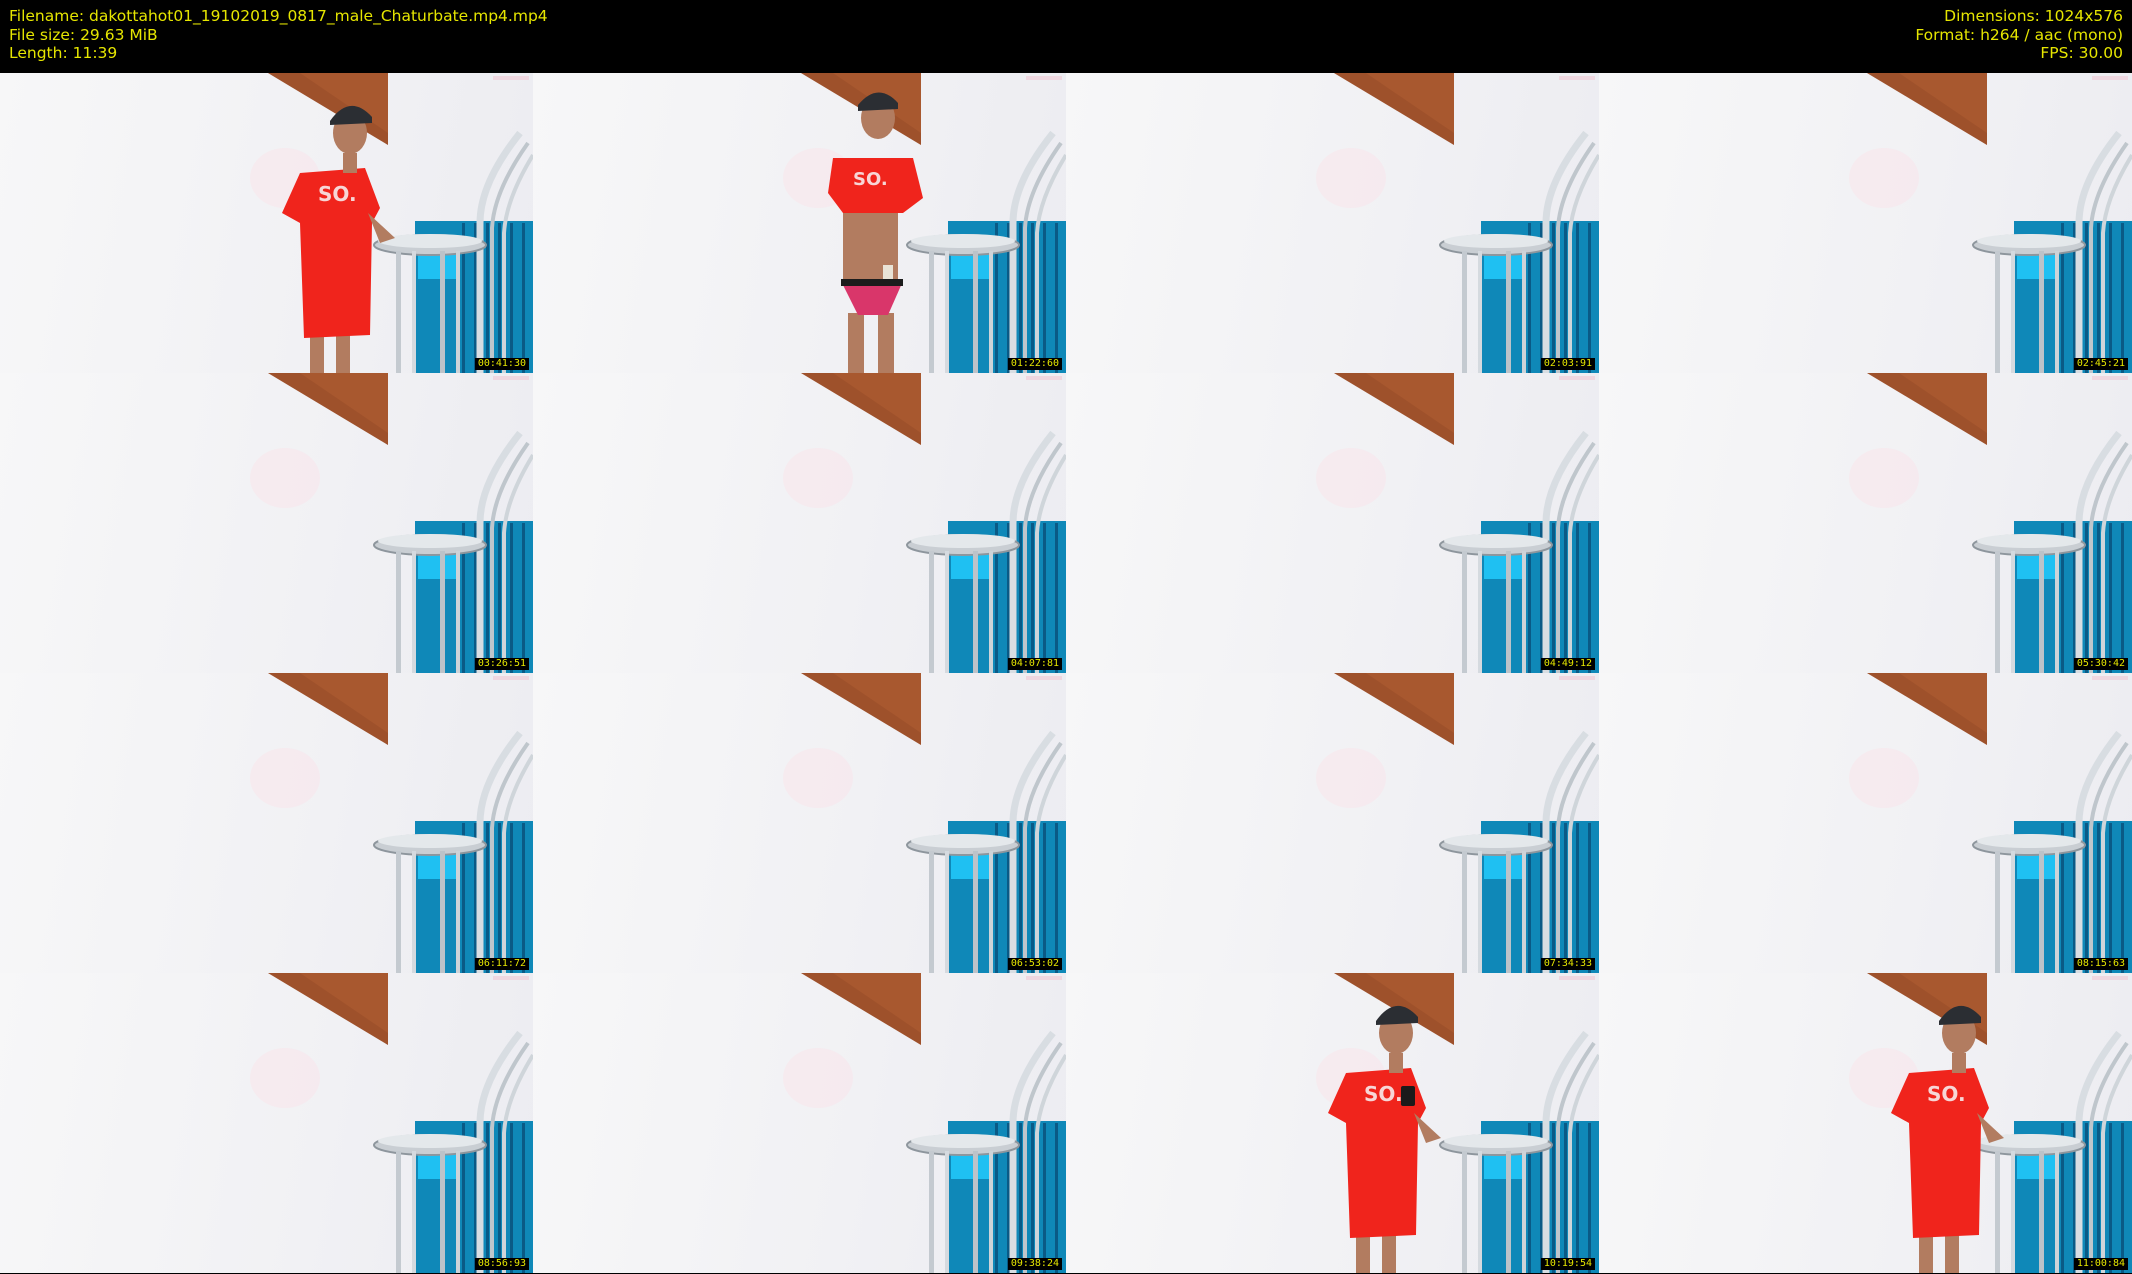  I want to click on thumbnail-timestamp: 04:49:12, so click(1567, 664).